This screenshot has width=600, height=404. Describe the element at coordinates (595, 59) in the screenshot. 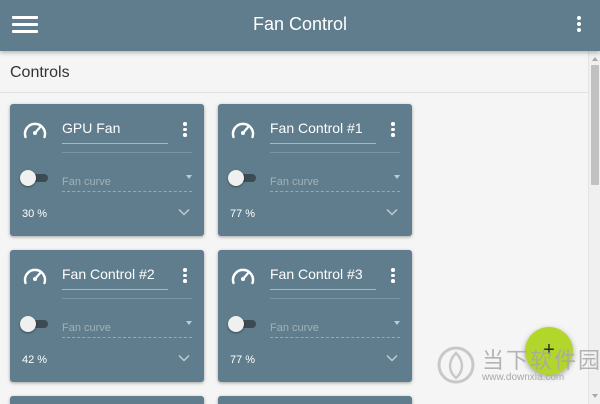

I see `scroll-up-arrow-icon` at that location.